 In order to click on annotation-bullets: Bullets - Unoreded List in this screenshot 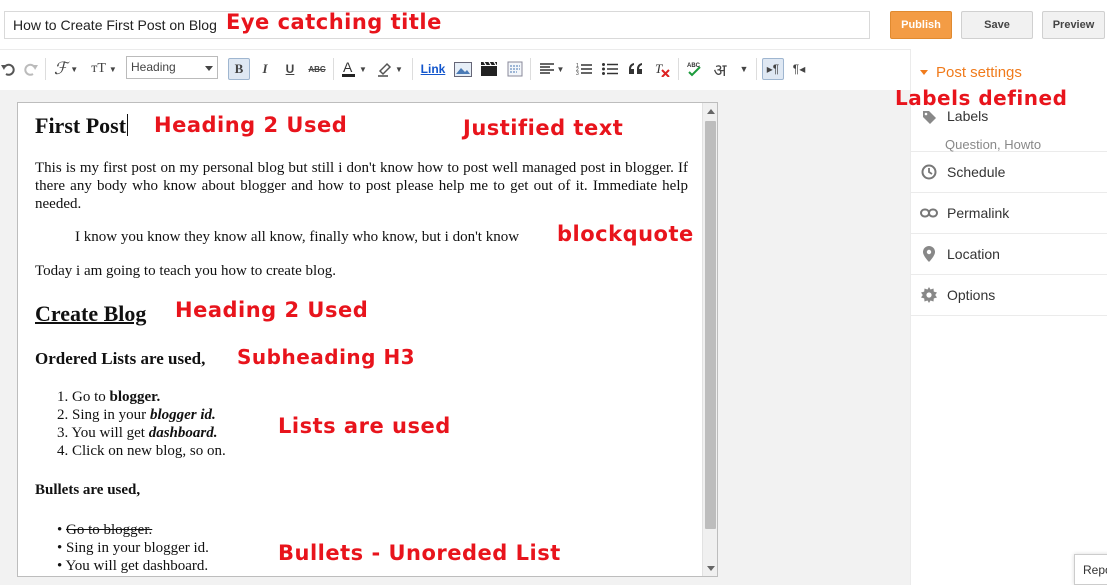, I will do `click(419, 553)`.